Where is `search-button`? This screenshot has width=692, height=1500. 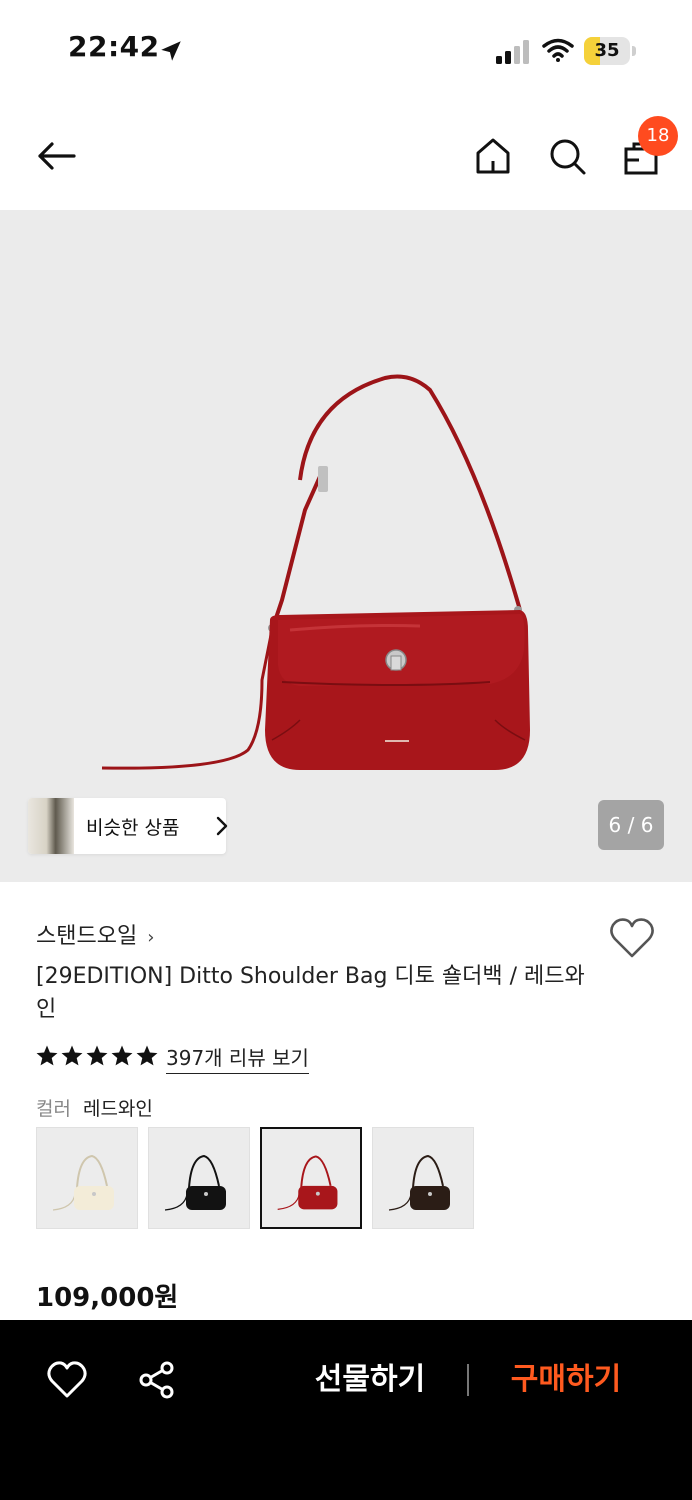
search-button is located at coordinates (567, 156).